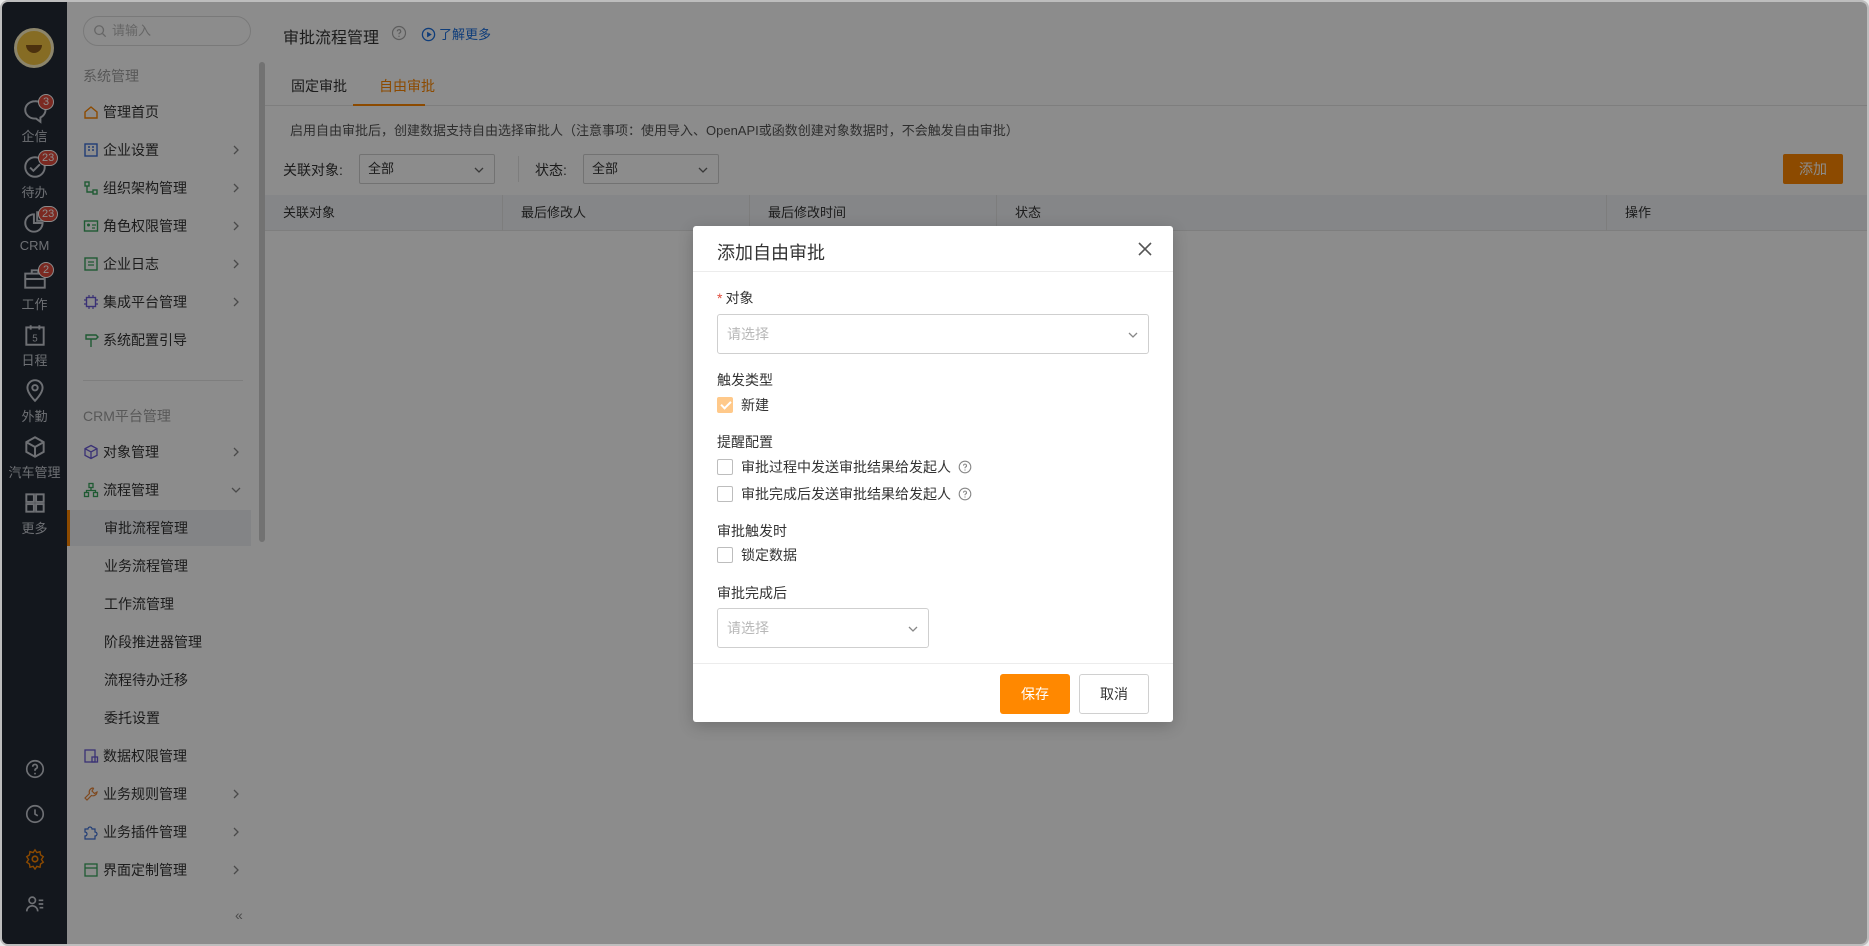  I want to click on remind-after-checkbox-row: 审批完成后发送审批结果给发起人, so click(844, 494).